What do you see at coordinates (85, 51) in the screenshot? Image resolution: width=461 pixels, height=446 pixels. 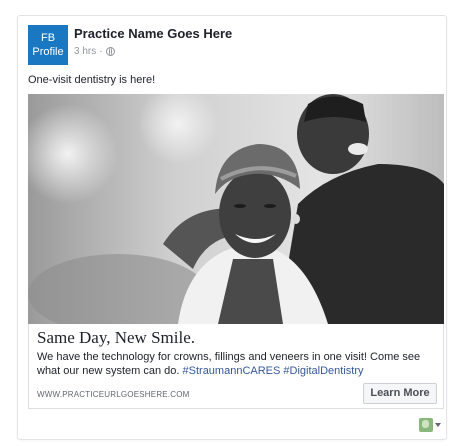 I see `post-timestamp: 3 hrs` at bounding box center [85, 51].